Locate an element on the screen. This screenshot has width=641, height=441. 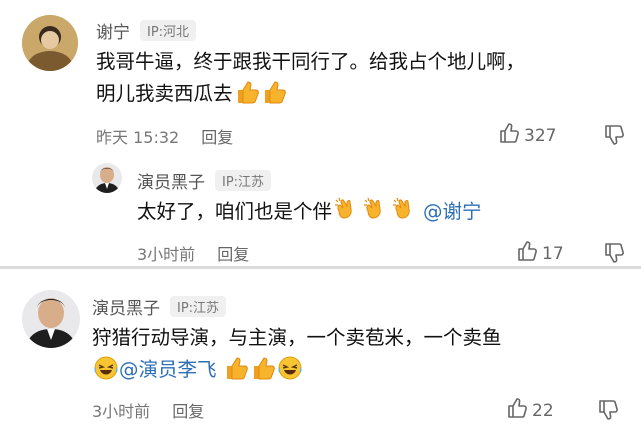
reply-text: 太好了，咱们也是个伴 @谢宁 is located at coordinates (309, 214).